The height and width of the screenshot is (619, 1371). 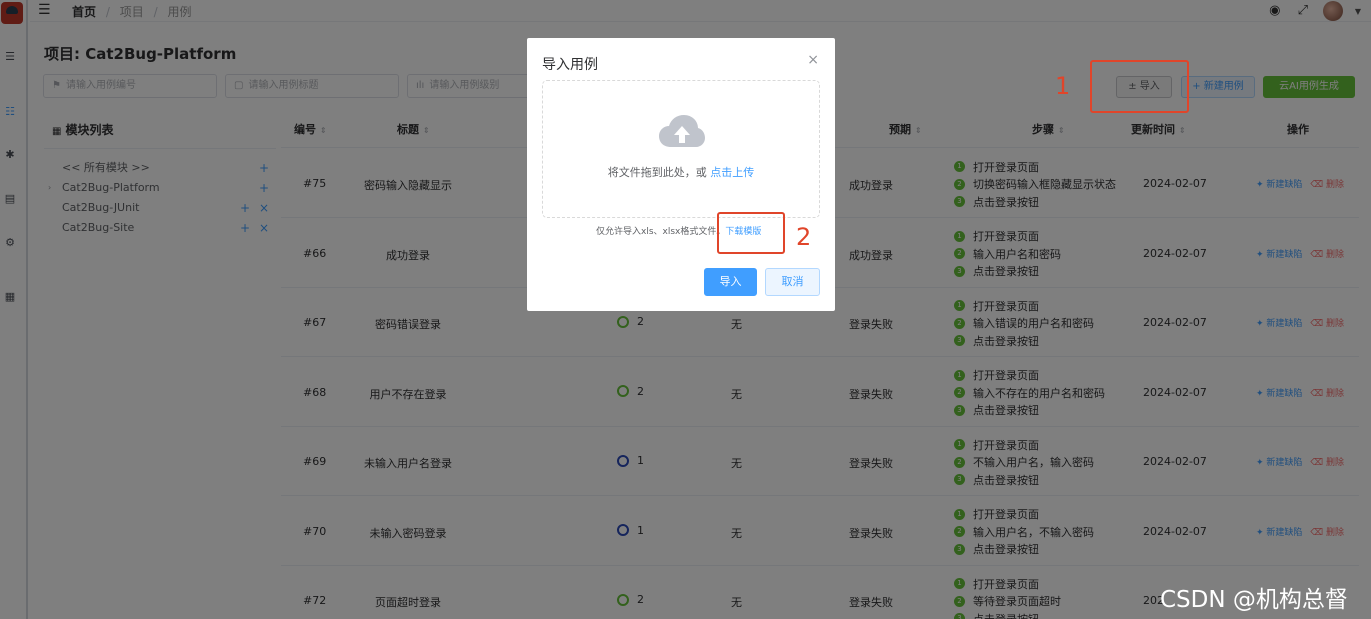 What do you see at coordinates (804, 237) in the screenshot?
I see `annotation-number-2: 2` at bounding box center [804, 237].